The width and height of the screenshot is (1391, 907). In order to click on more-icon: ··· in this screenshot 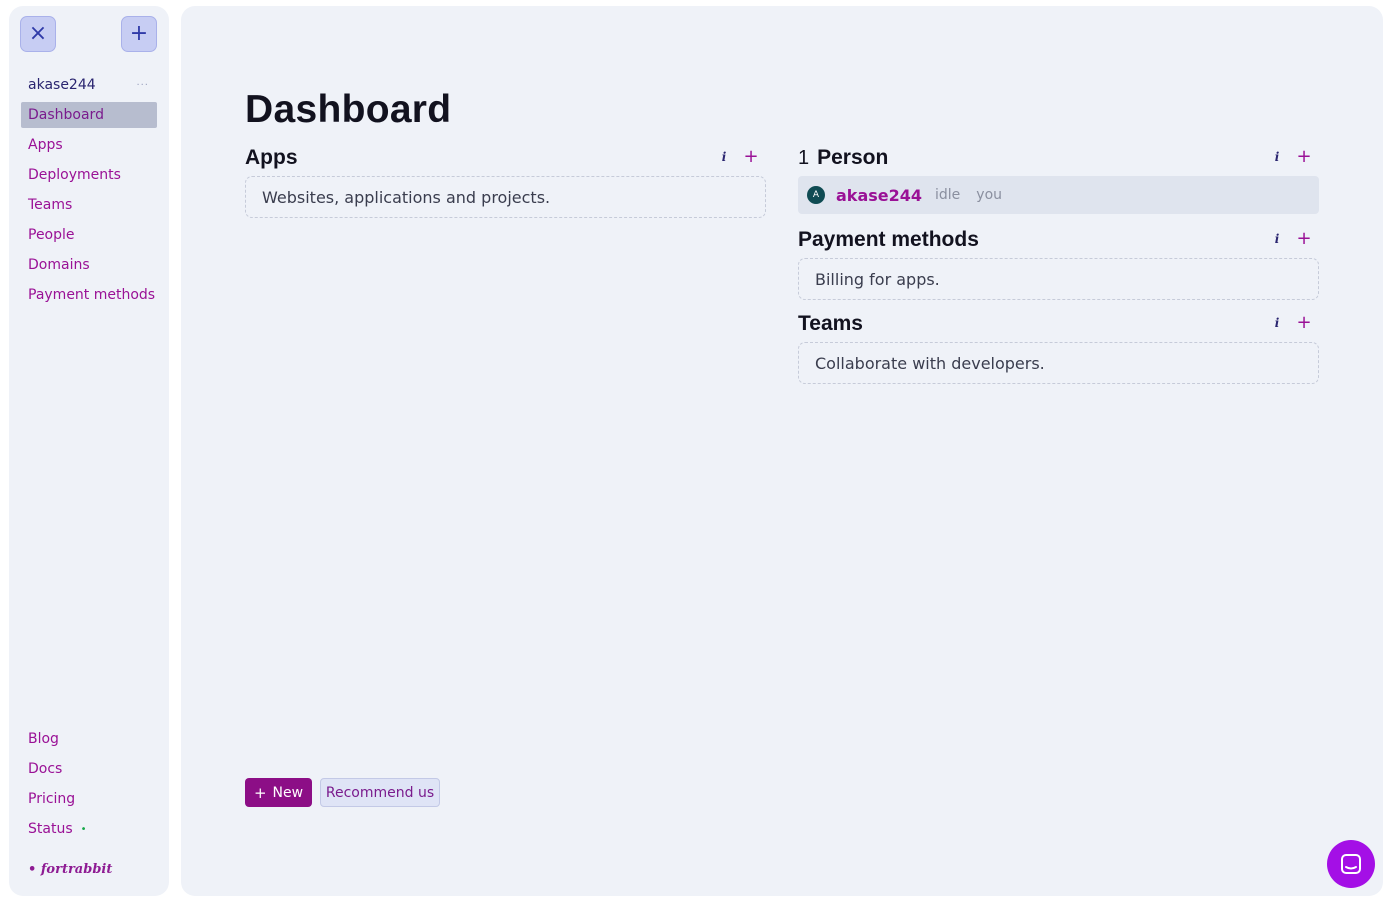, I will do `click(142, 85)`.